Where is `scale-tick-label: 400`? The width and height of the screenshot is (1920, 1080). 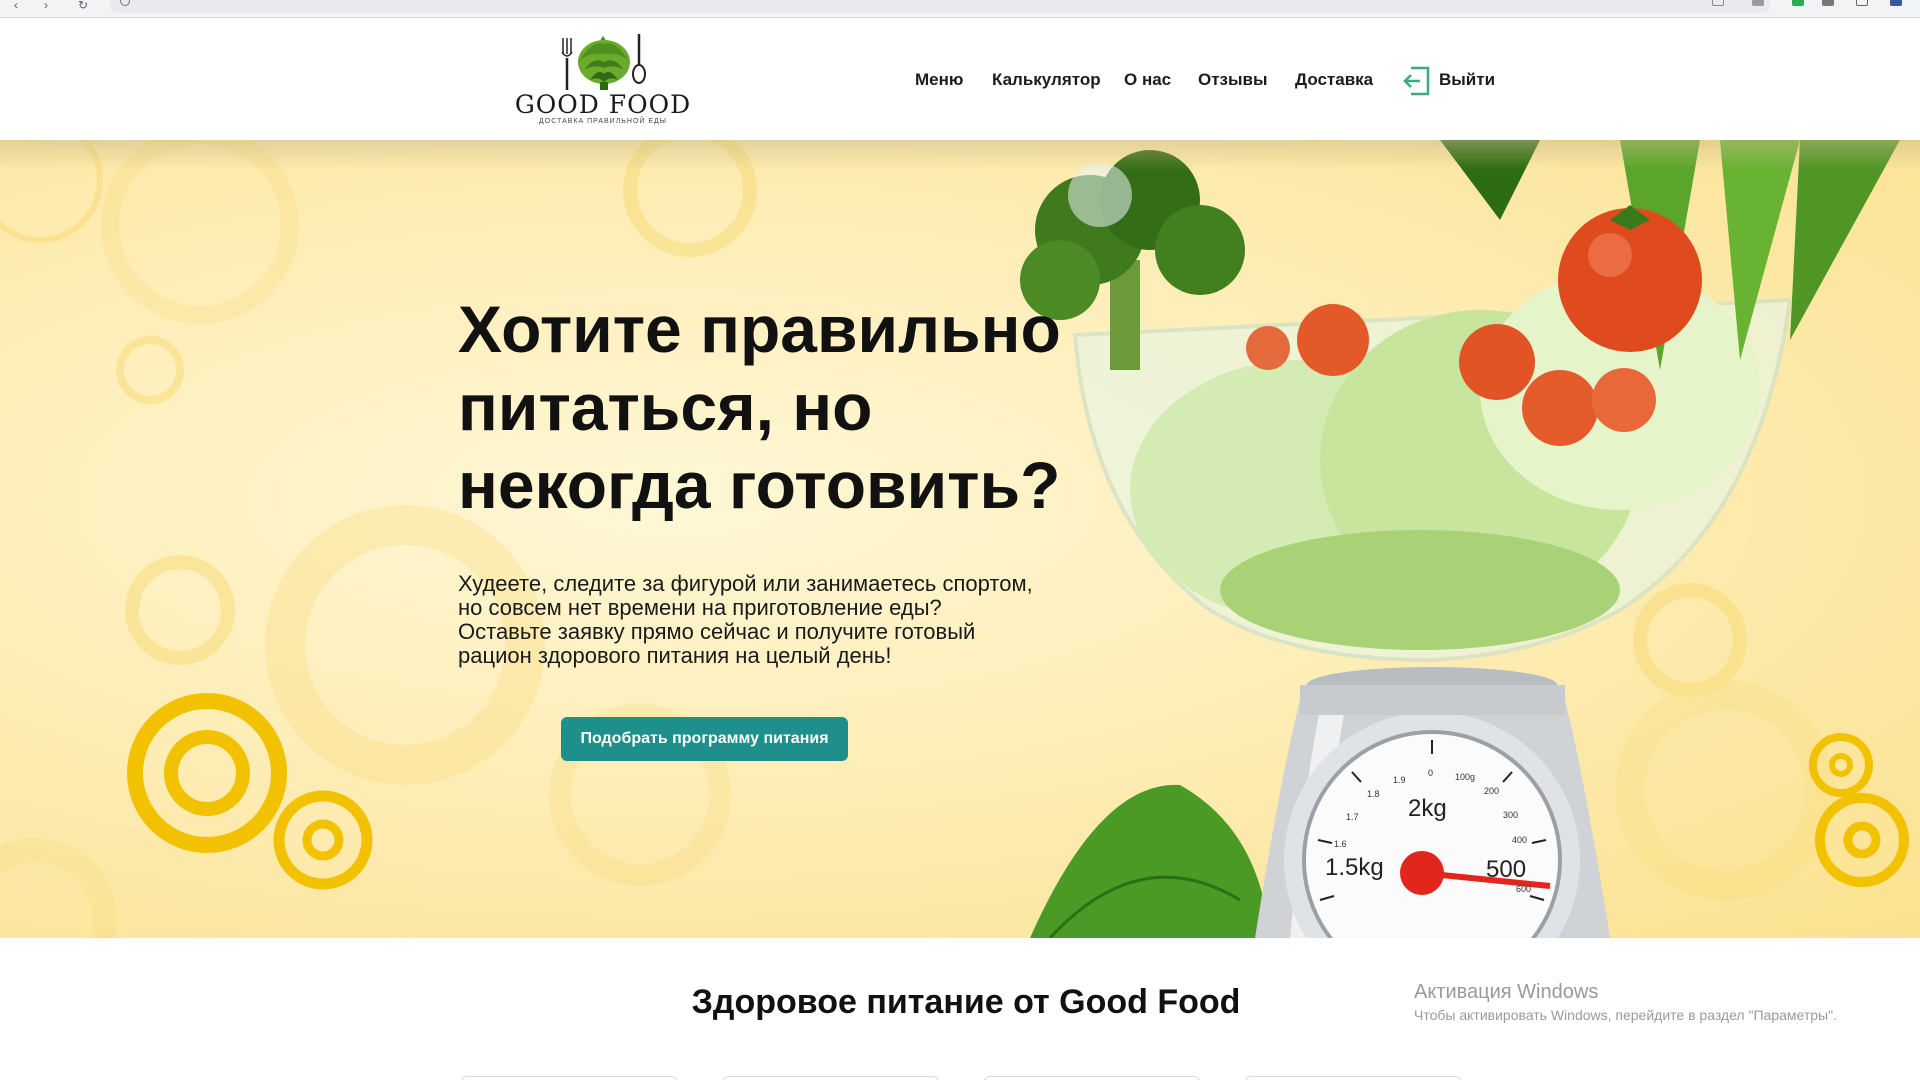 scale-tick-label: 400 is located at coordinates (1519, 840).